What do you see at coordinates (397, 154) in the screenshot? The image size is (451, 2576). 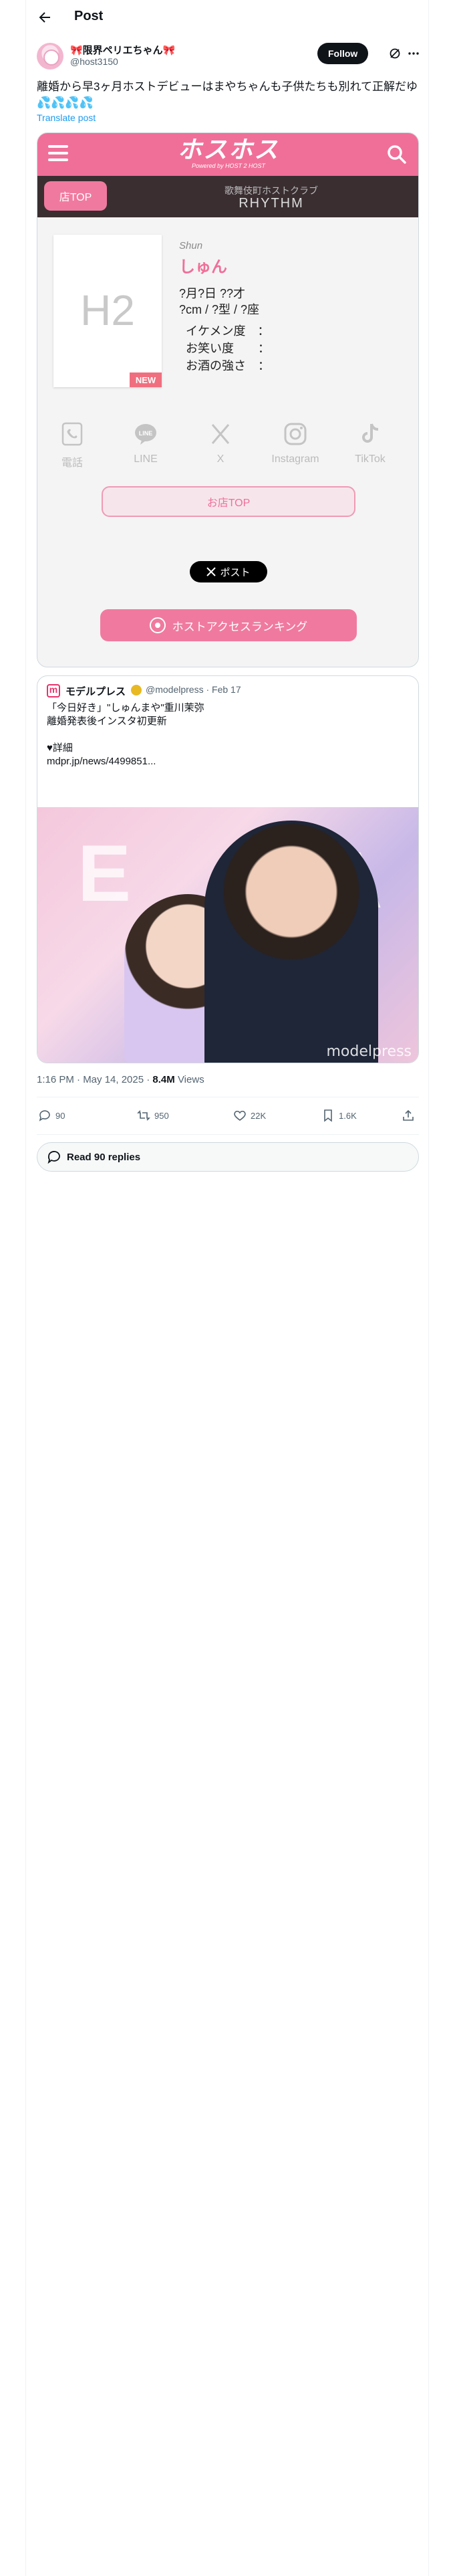 I see `search-icon` at bounding box center [397, 154].